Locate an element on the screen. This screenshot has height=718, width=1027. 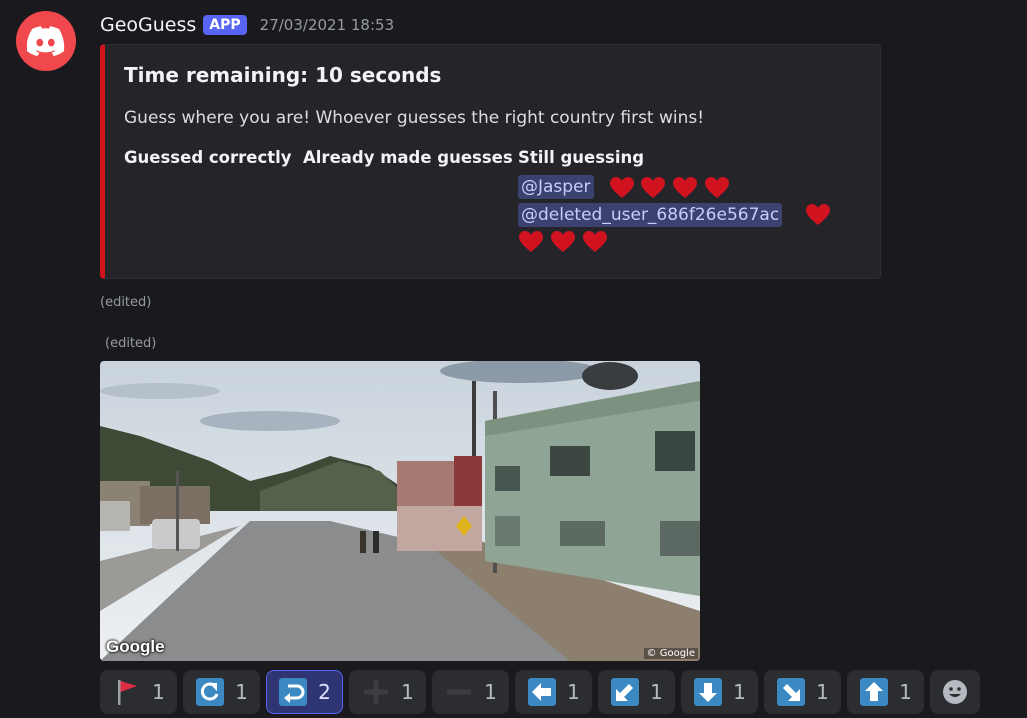
plus-icon is located at coordinates (376, 692).